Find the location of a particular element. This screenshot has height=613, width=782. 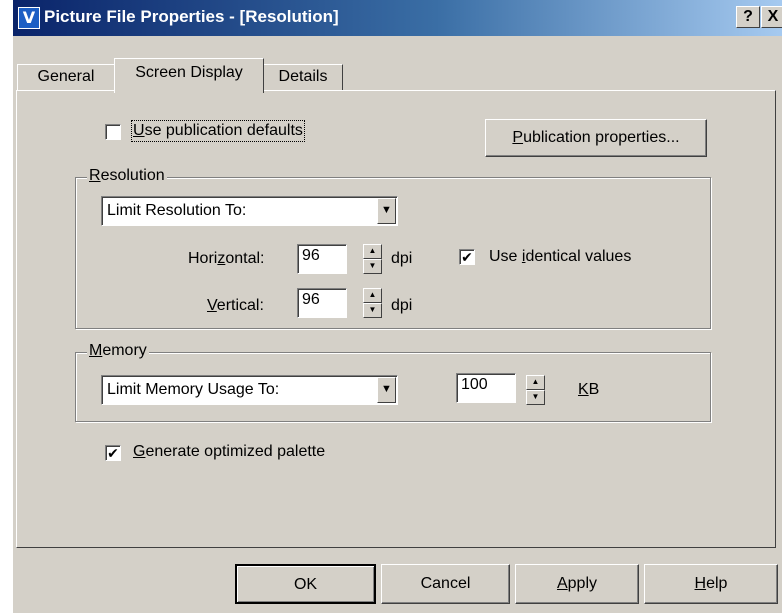

use-defaults-checkbox is located at coordinates (113, 132).